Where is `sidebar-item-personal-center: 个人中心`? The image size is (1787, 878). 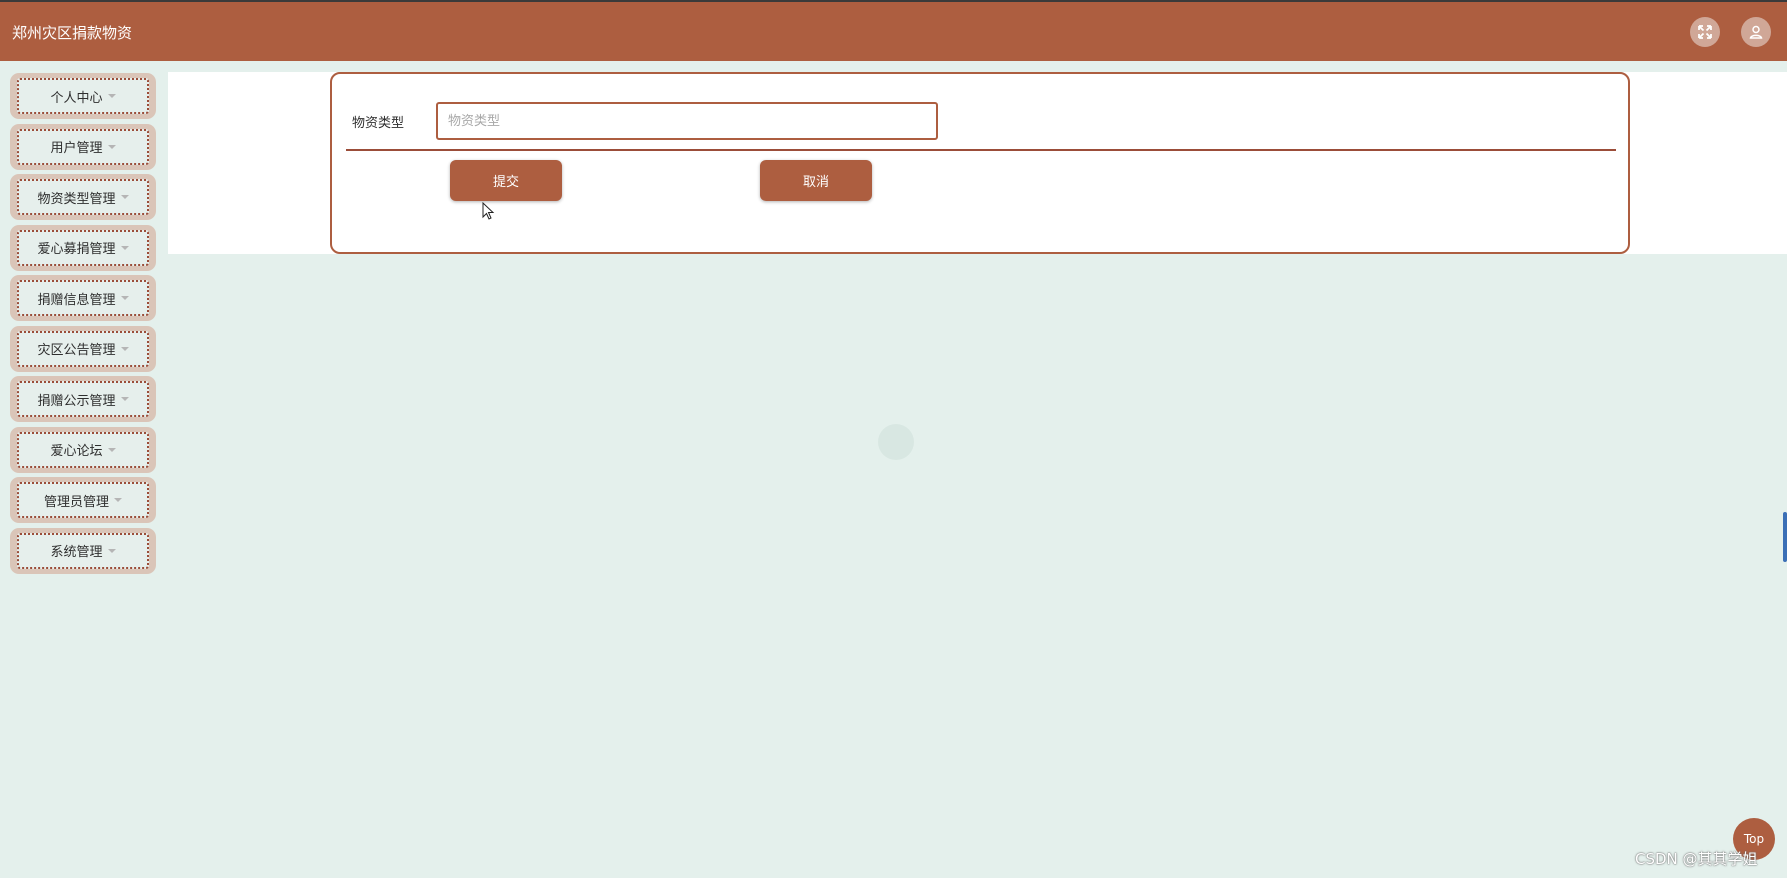 sidebar-item-personal-center: 个人中心 is located at coordinates (83, 96).